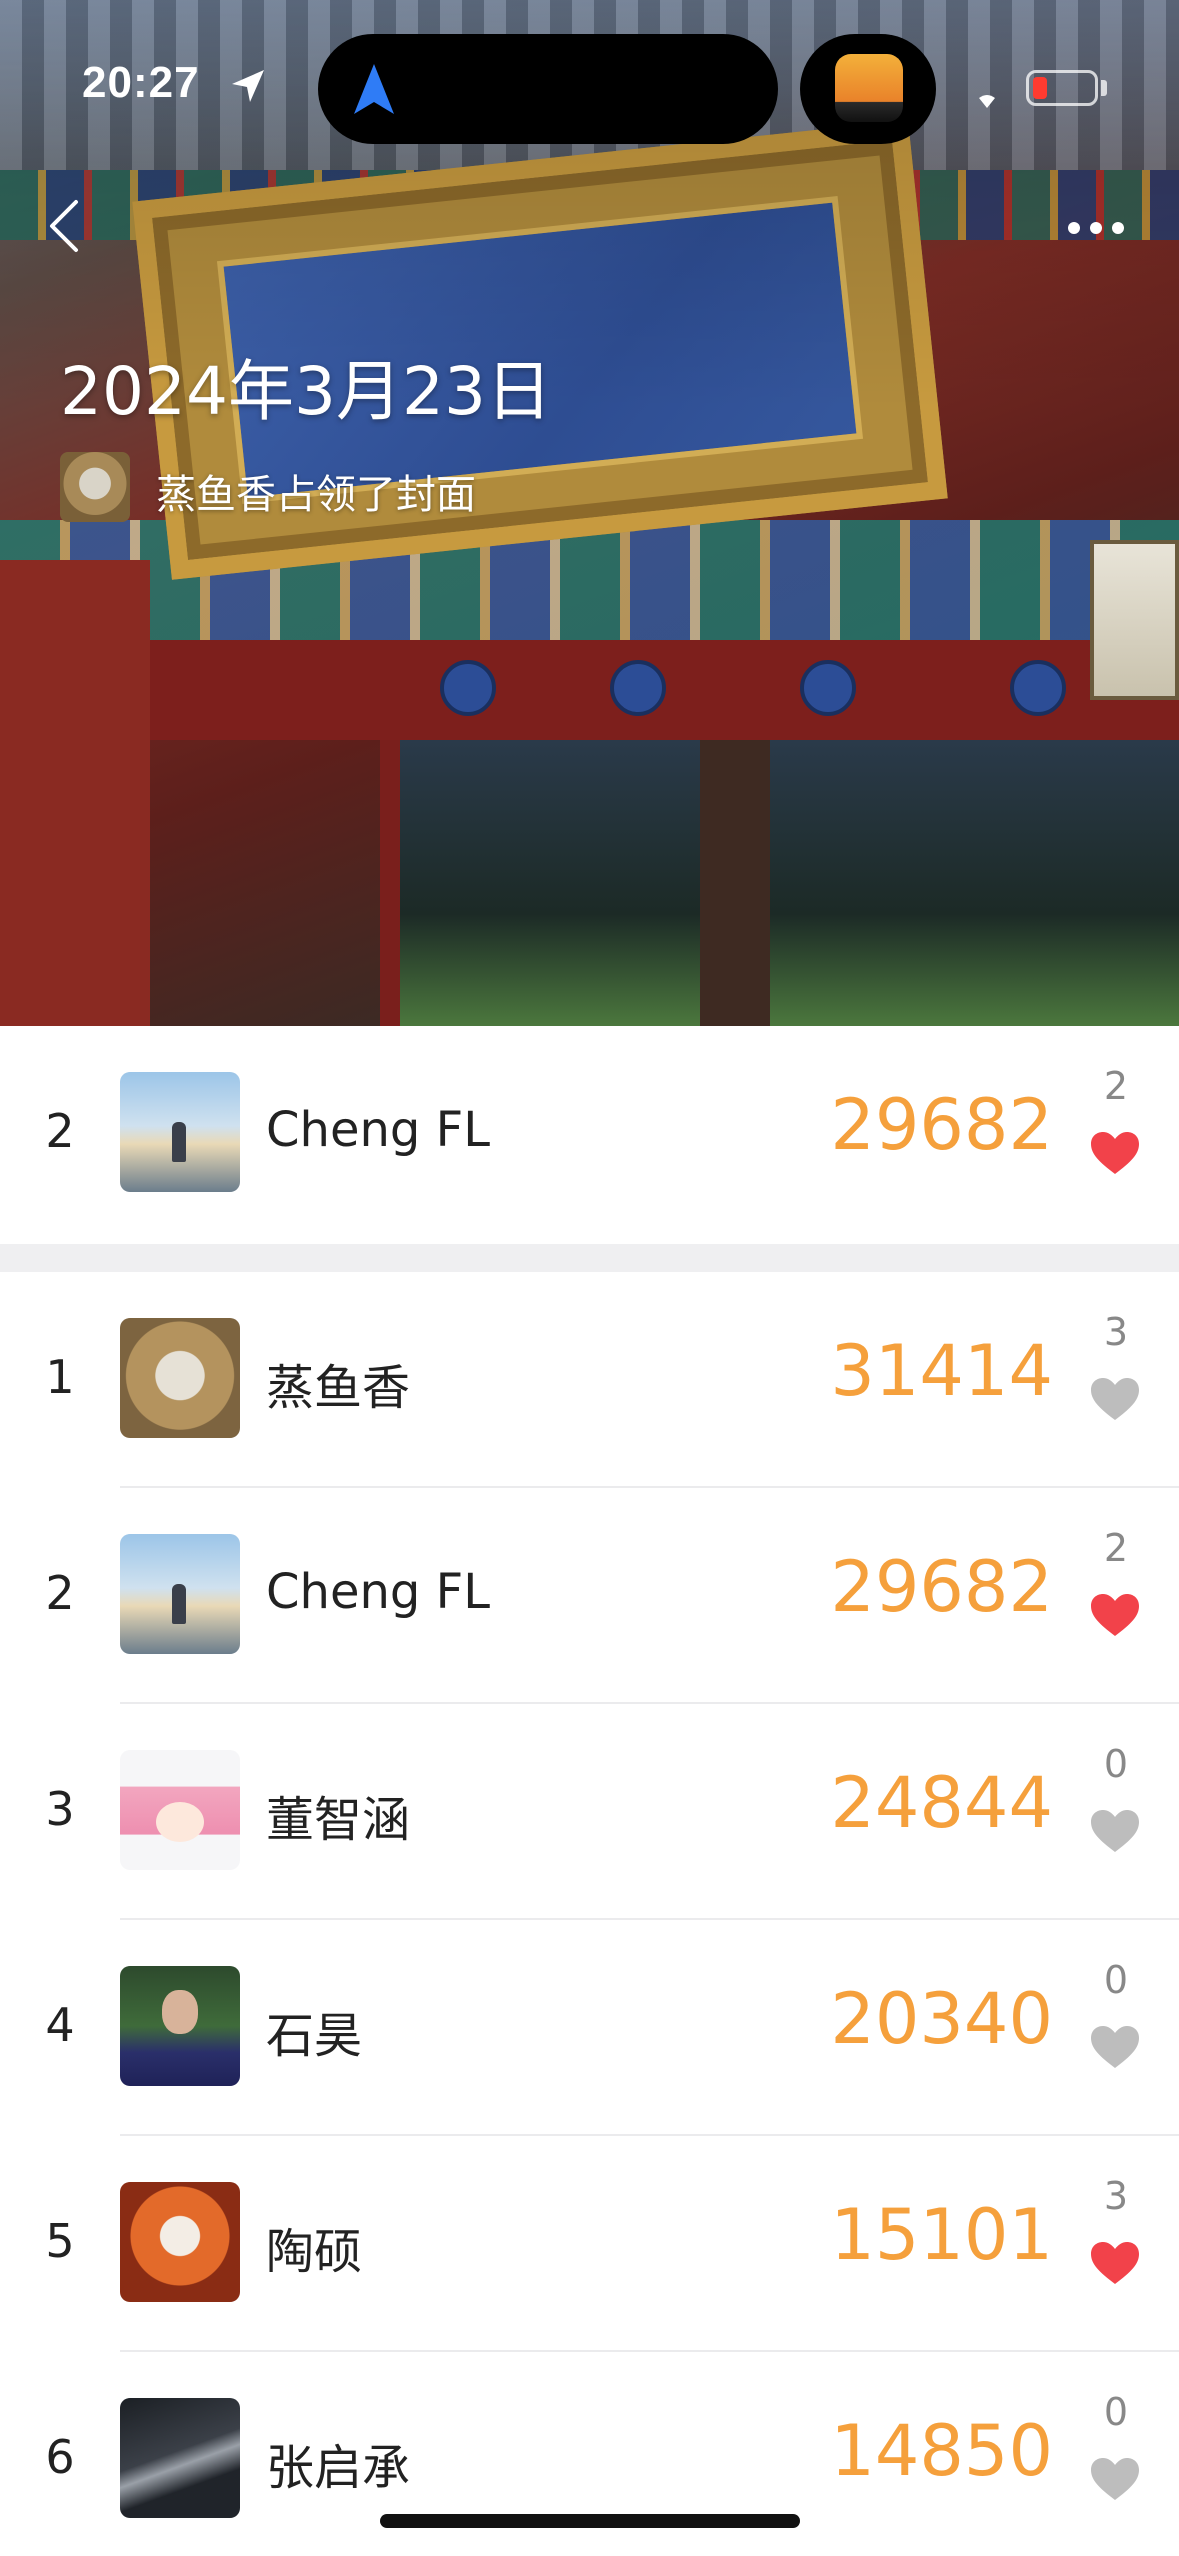 Image resolution: width=1179 pixels, height=2556 pixels. Describe the element at coordinates (60, 2025) in the screenshot. I see `rank-number: 4` at that location.